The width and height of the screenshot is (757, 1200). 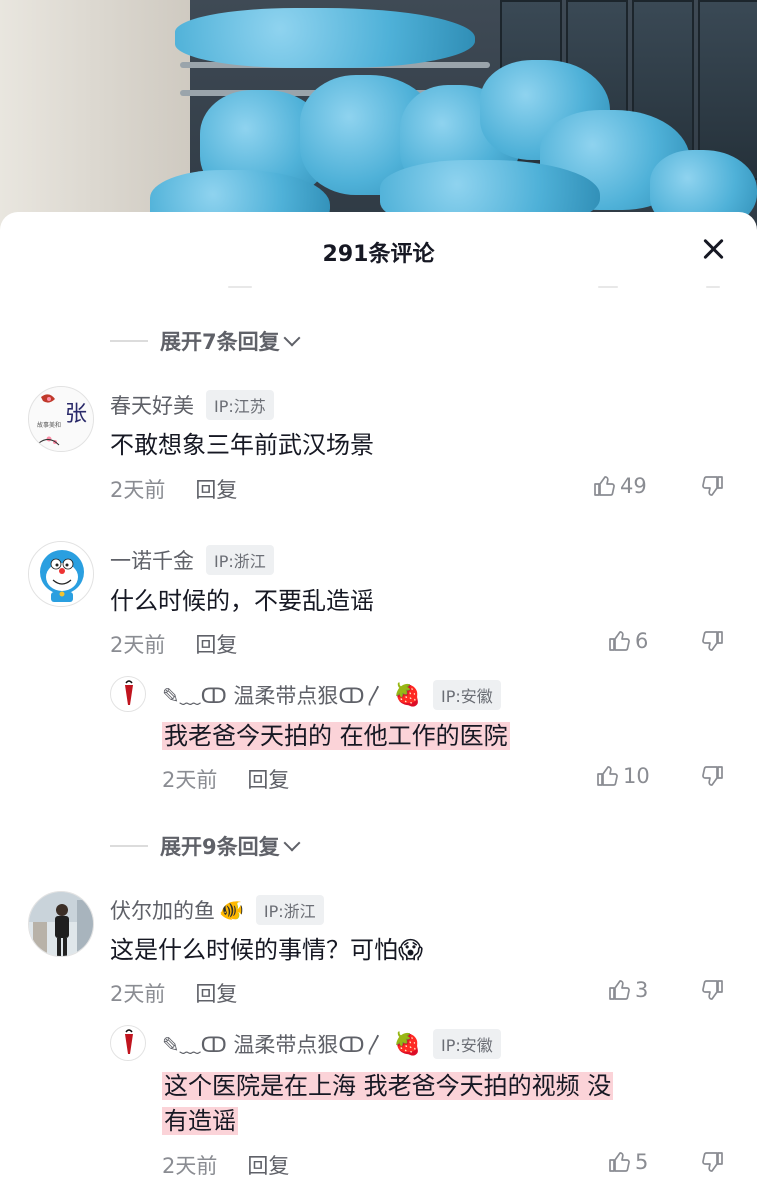 I want to click on expand-label: 展开9条回复, so click(x=220, y=847).